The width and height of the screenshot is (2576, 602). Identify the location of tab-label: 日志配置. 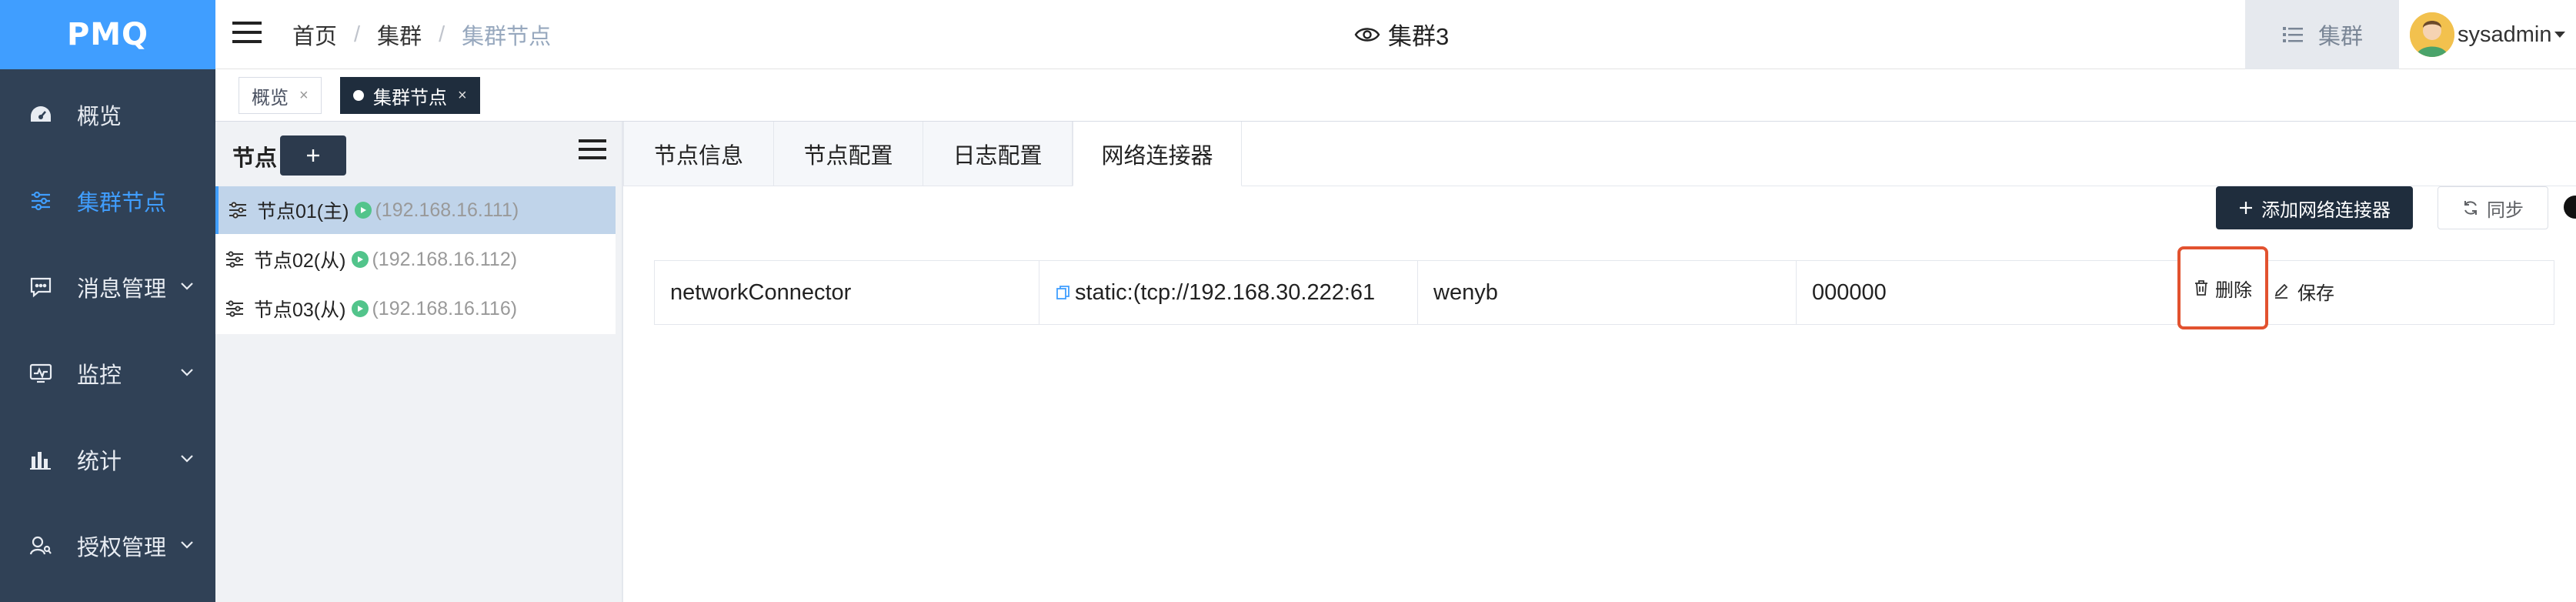
(998, 156).